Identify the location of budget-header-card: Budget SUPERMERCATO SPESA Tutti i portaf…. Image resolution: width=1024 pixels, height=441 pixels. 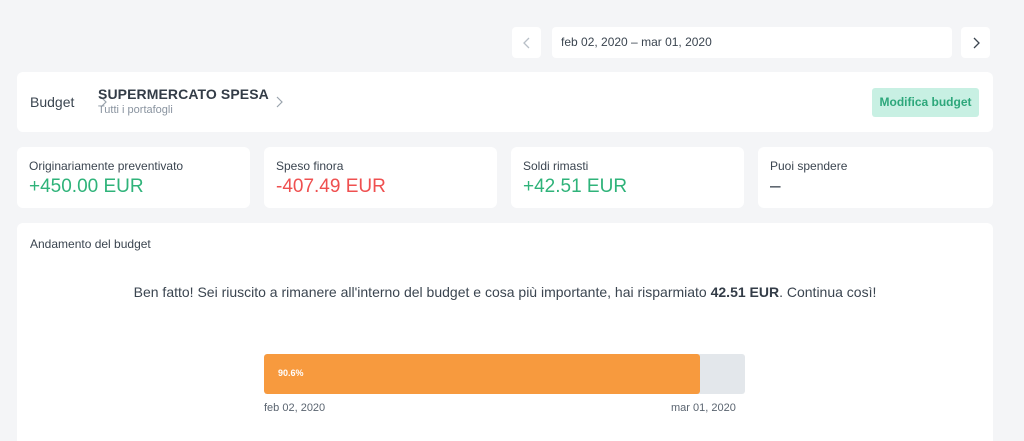
(505, 102).